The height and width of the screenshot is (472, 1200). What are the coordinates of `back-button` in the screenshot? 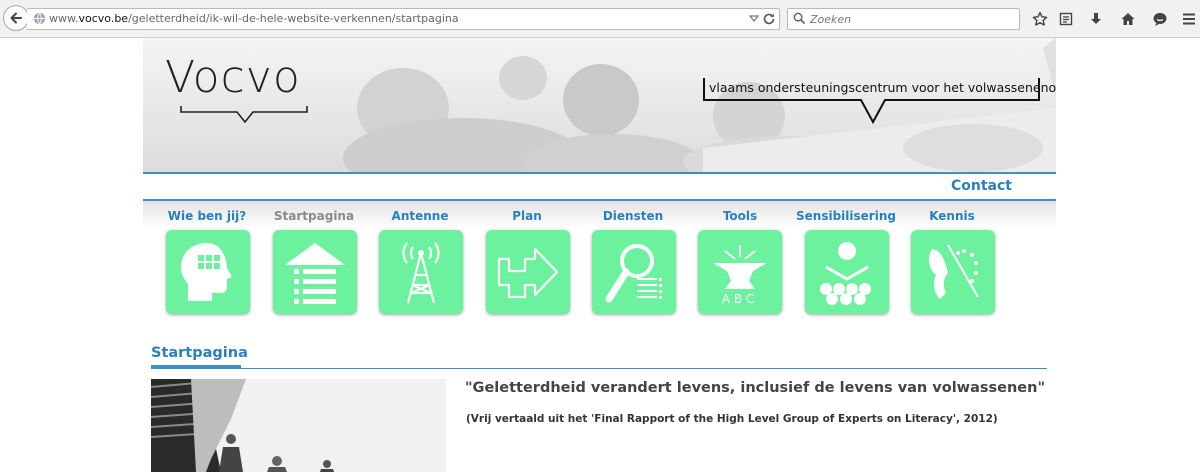 It's located at (16, 18).